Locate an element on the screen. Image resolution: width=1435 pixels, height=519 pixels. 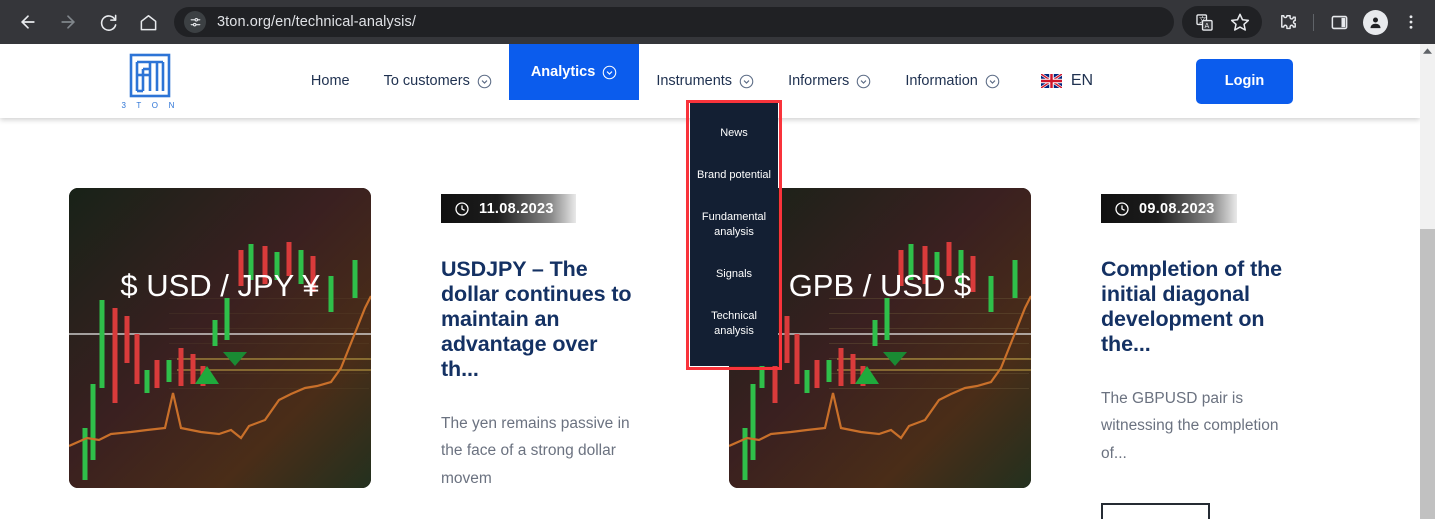
back-button is located at coordinates (28, 22).